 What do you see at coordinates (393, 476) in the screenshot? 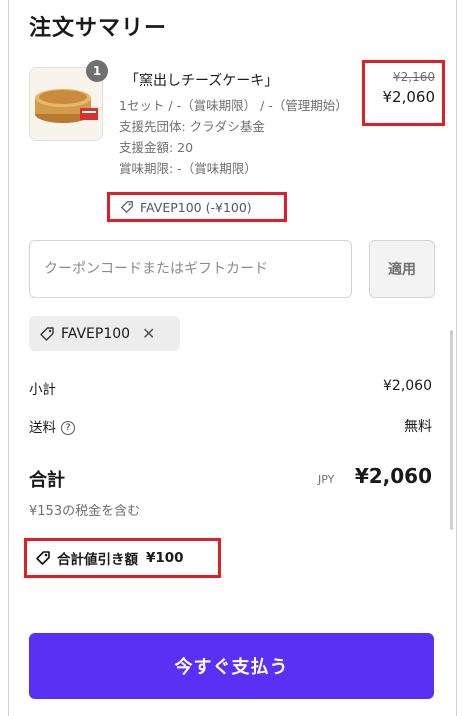
I see `total-value: ¥2,060` at bounding box center [393, 476].